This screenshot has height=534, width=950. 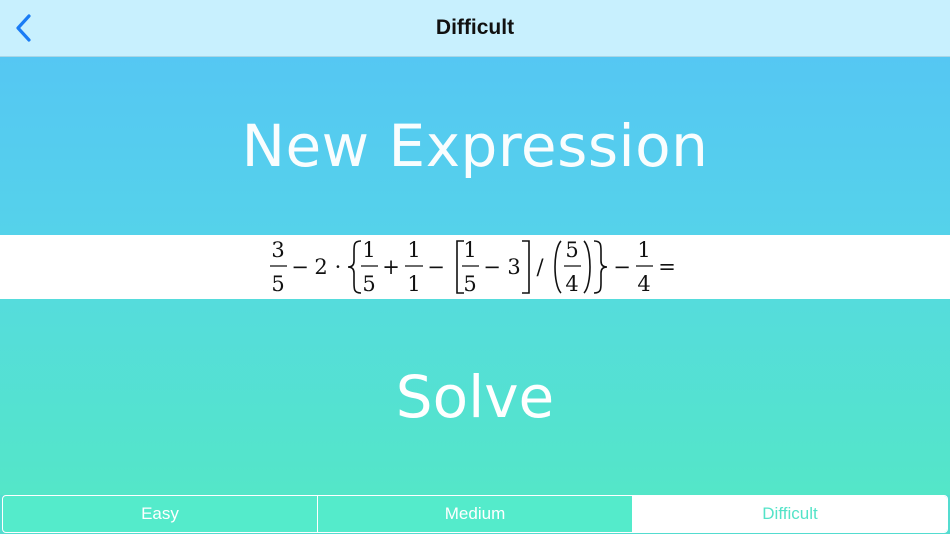 What do you see at coordinates (540, 267) in the screenshot?
I see `division-slash: /` at bounding box center [540, 267].